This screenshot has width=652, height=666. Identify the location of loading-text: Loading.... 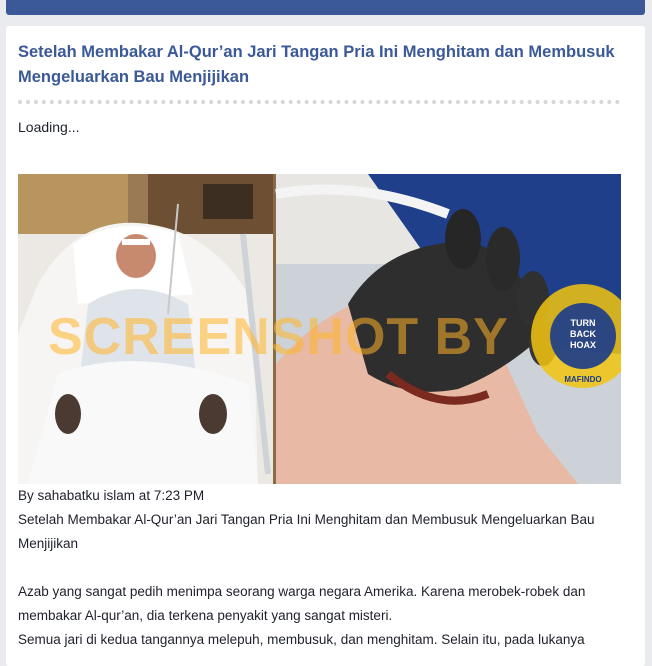
(49, 127).